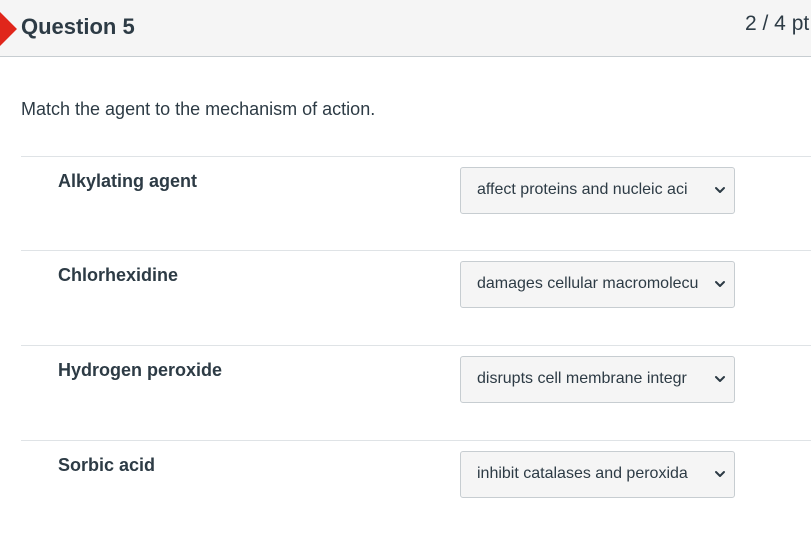 The height and width of the screenshot is (549, 811). Describe the element at coordinates (8, 29) in the screenshot. I see `flag-icon` at that location.